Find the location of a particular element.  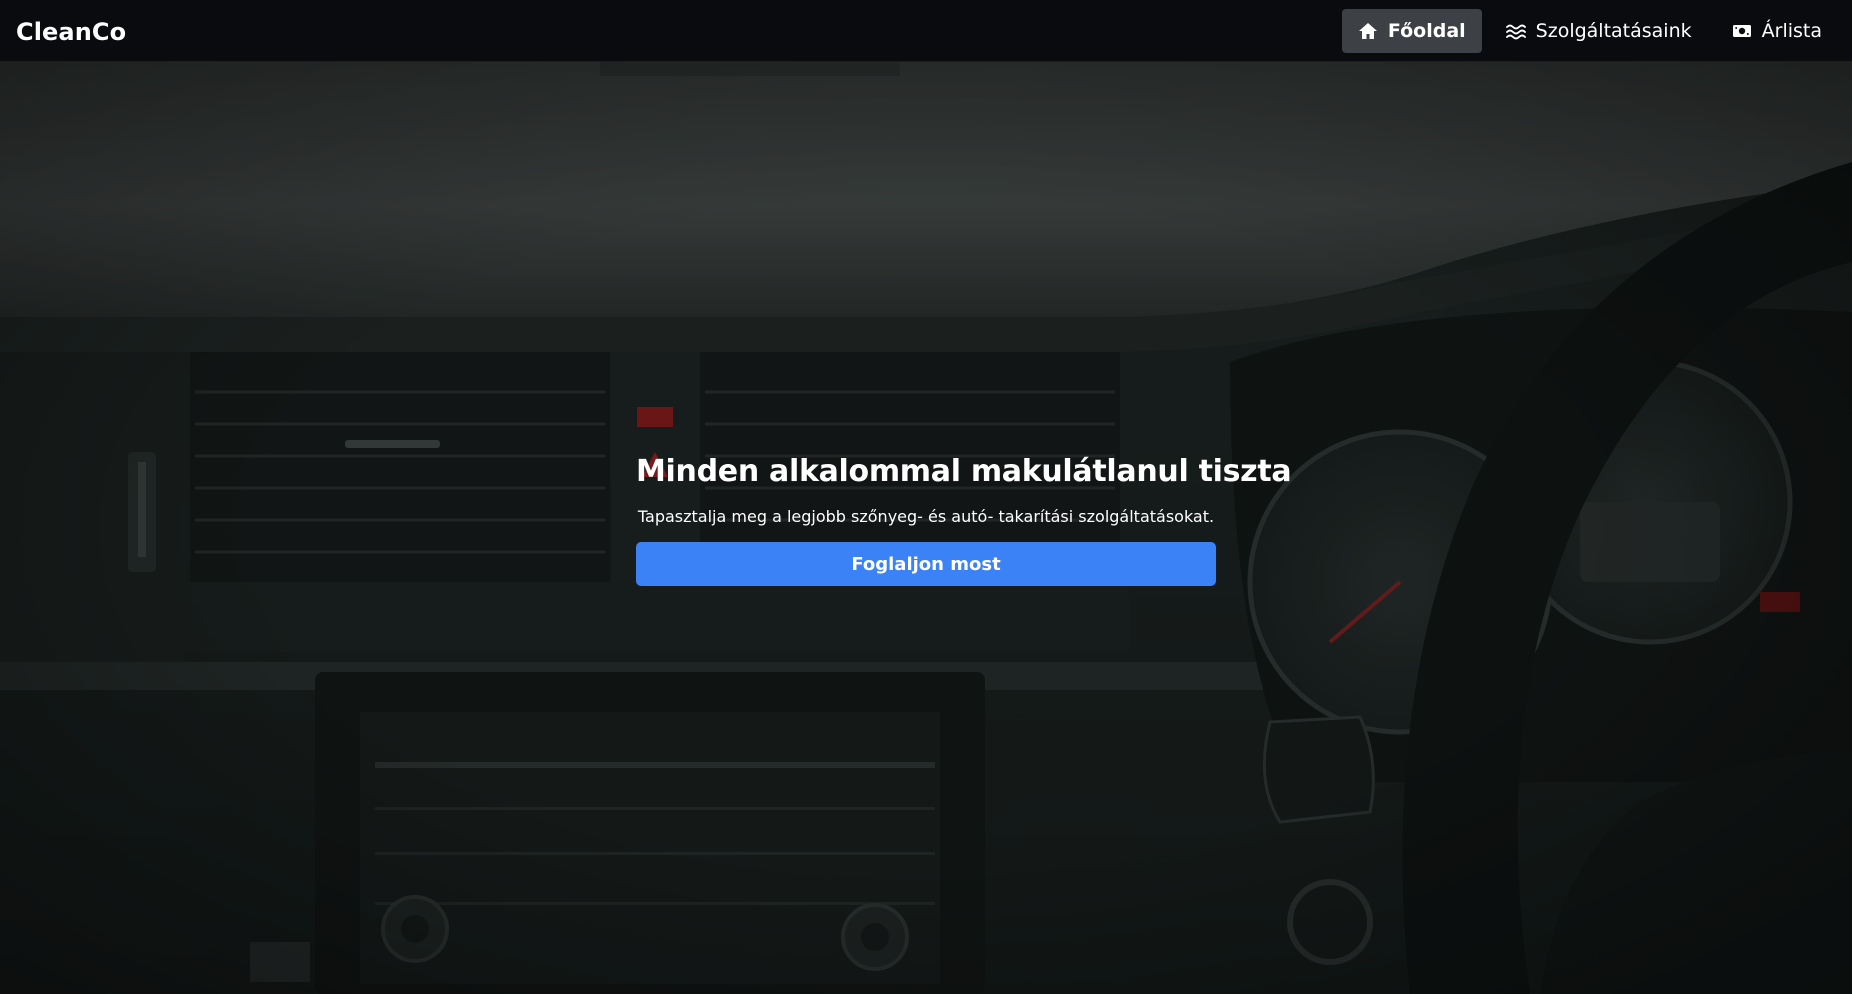

nav-item-services: Szolgáltatásaink is located at coordinates (1599, 31).